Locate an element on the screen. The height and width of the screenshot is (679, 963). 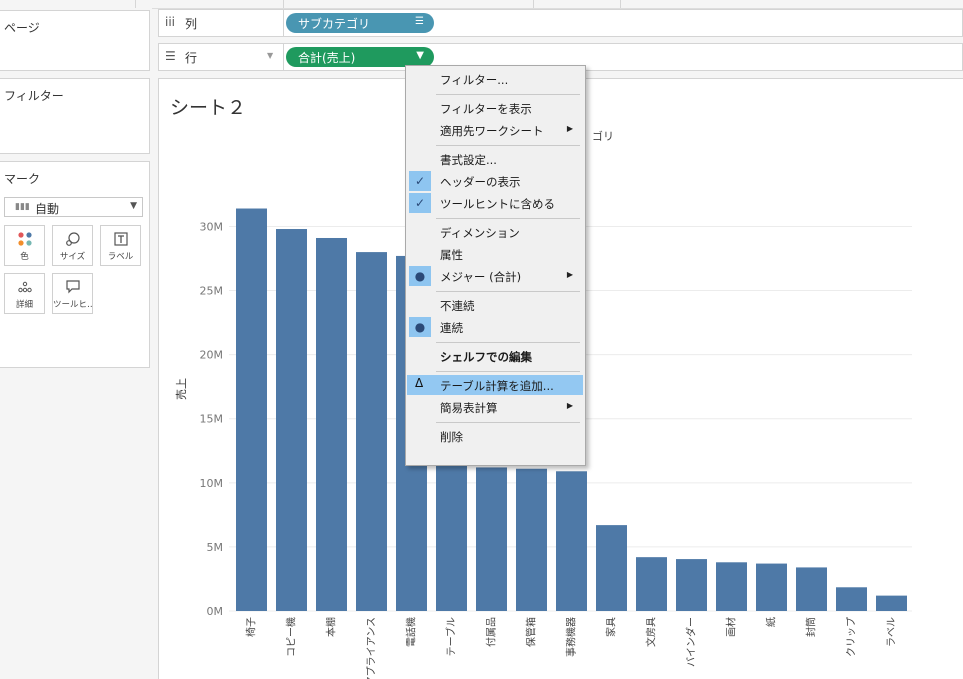
rows-shelf-name: 行 is located at coordinates (191, 58).